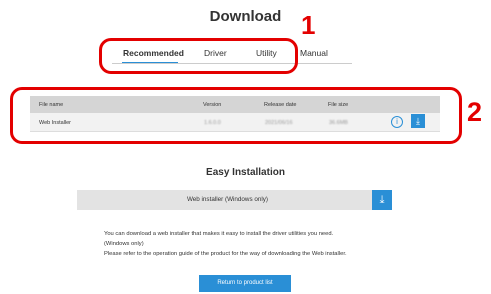 The image size is (491, 294). I want to click on annotation-marker-1: 1, so click(308, 25).